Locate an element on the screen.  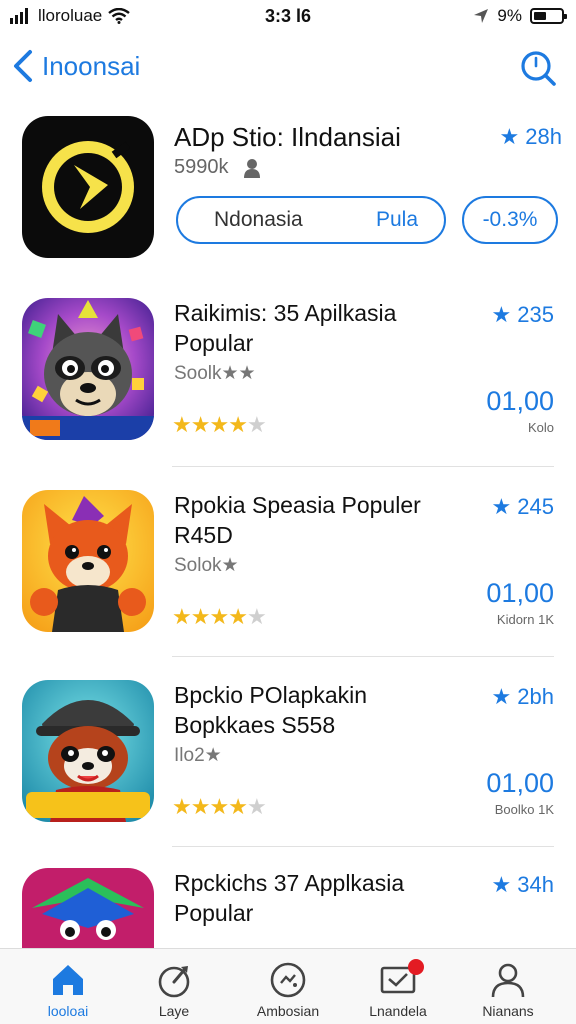
battery-percent: 9% is located at coordinates (509, 15).